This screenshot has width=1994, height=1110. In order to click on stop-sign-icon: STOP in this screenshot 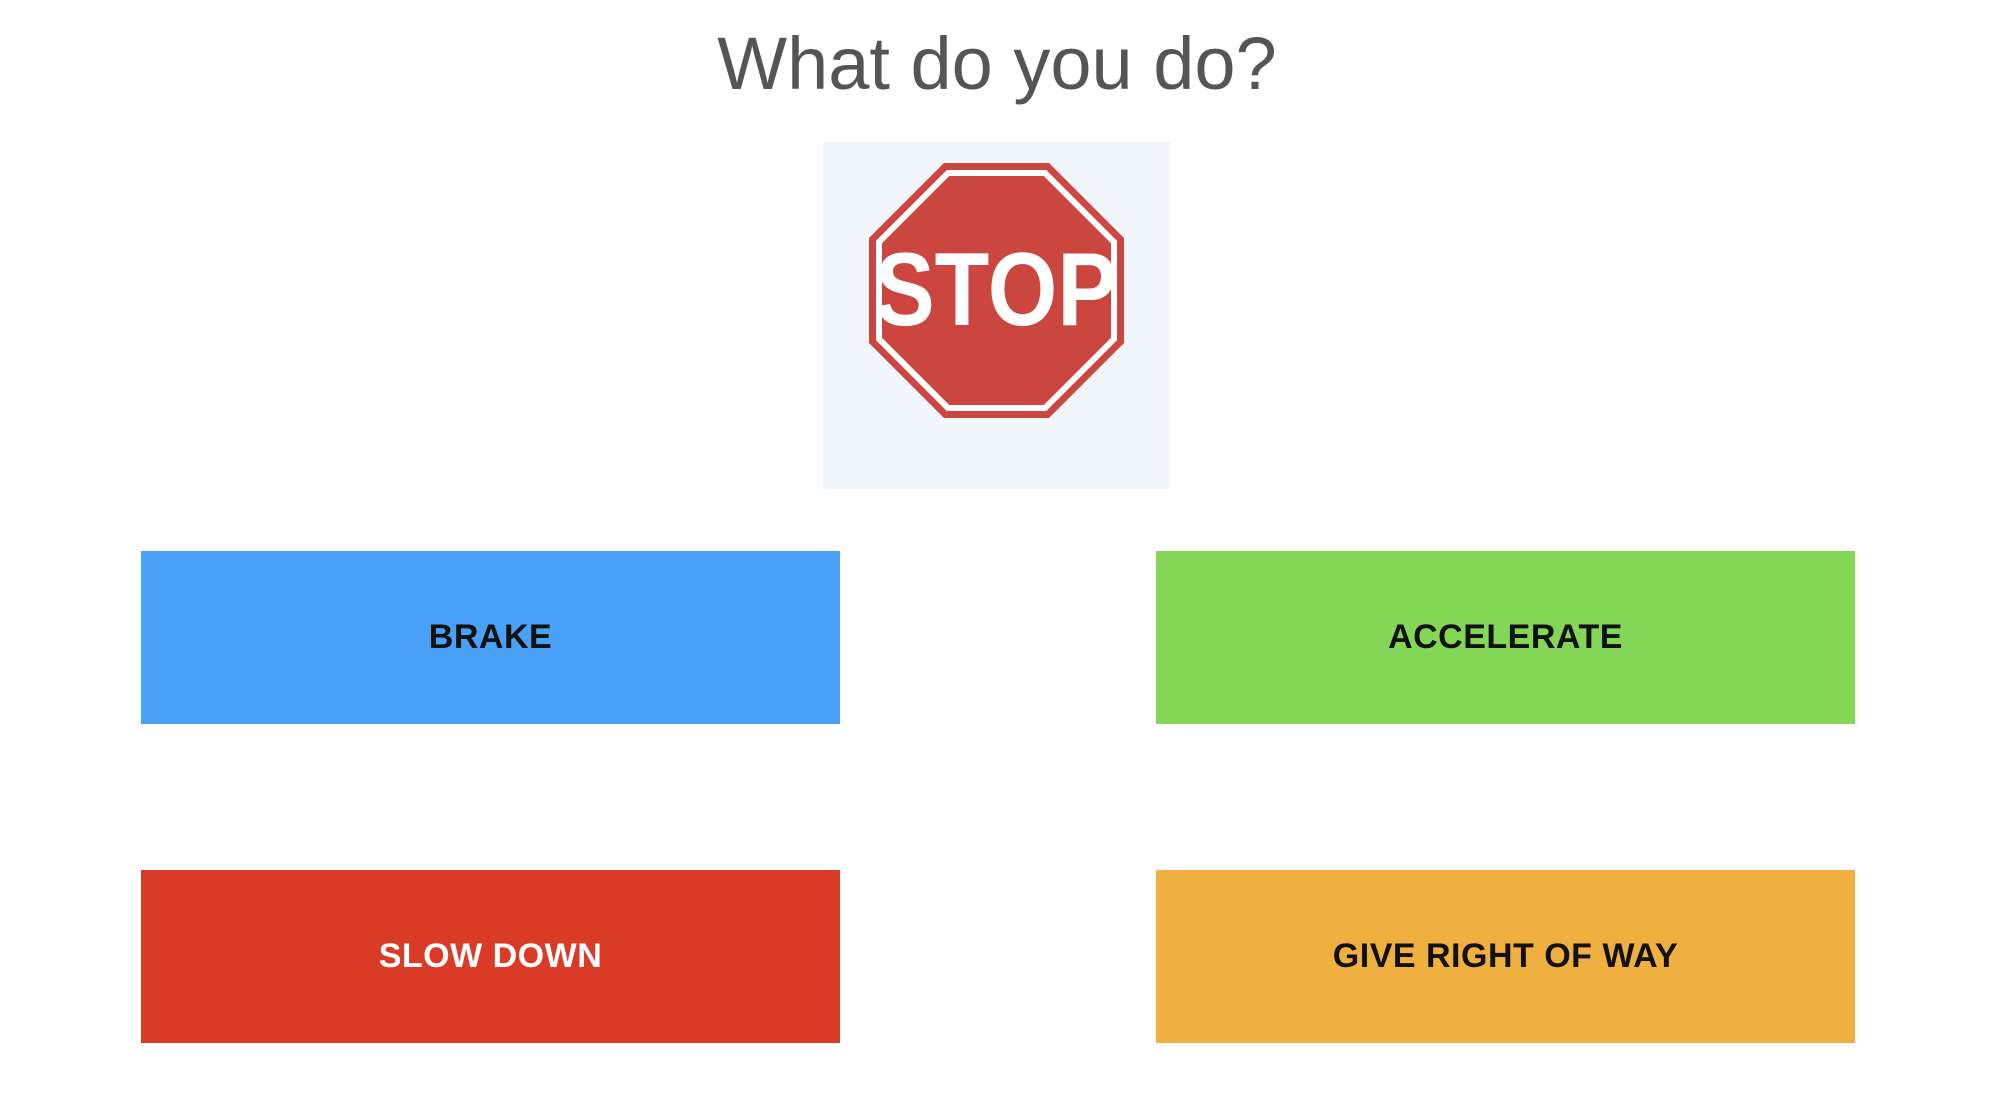, I will do `click(996, 290)`.